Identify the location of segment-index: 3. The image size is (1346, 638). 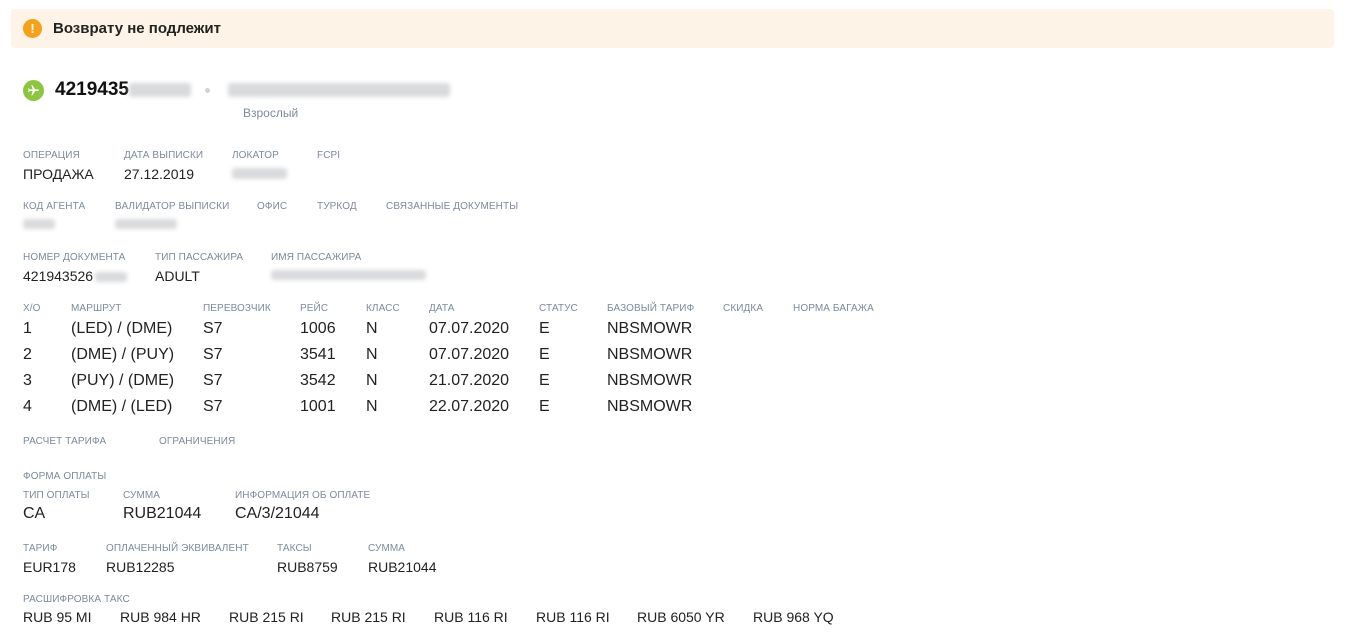
(27, 380).